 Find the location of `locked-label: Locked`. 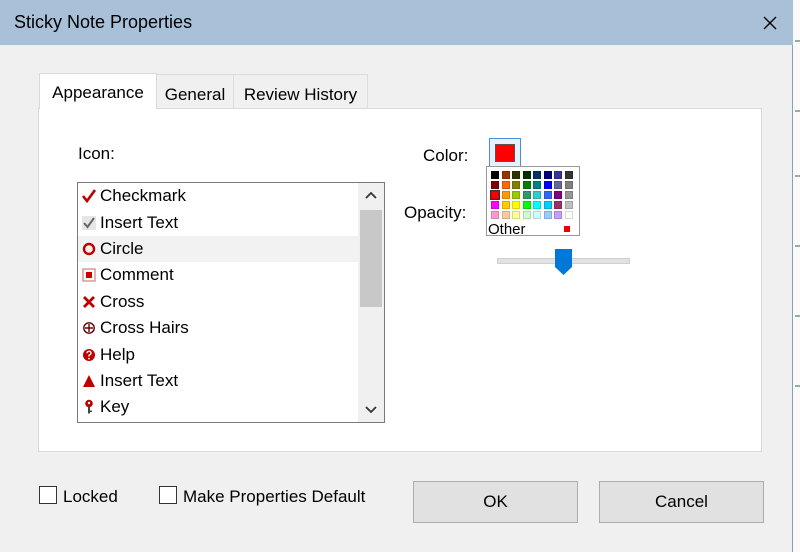

locked-label: Locked is located at coordinates (90, 496).